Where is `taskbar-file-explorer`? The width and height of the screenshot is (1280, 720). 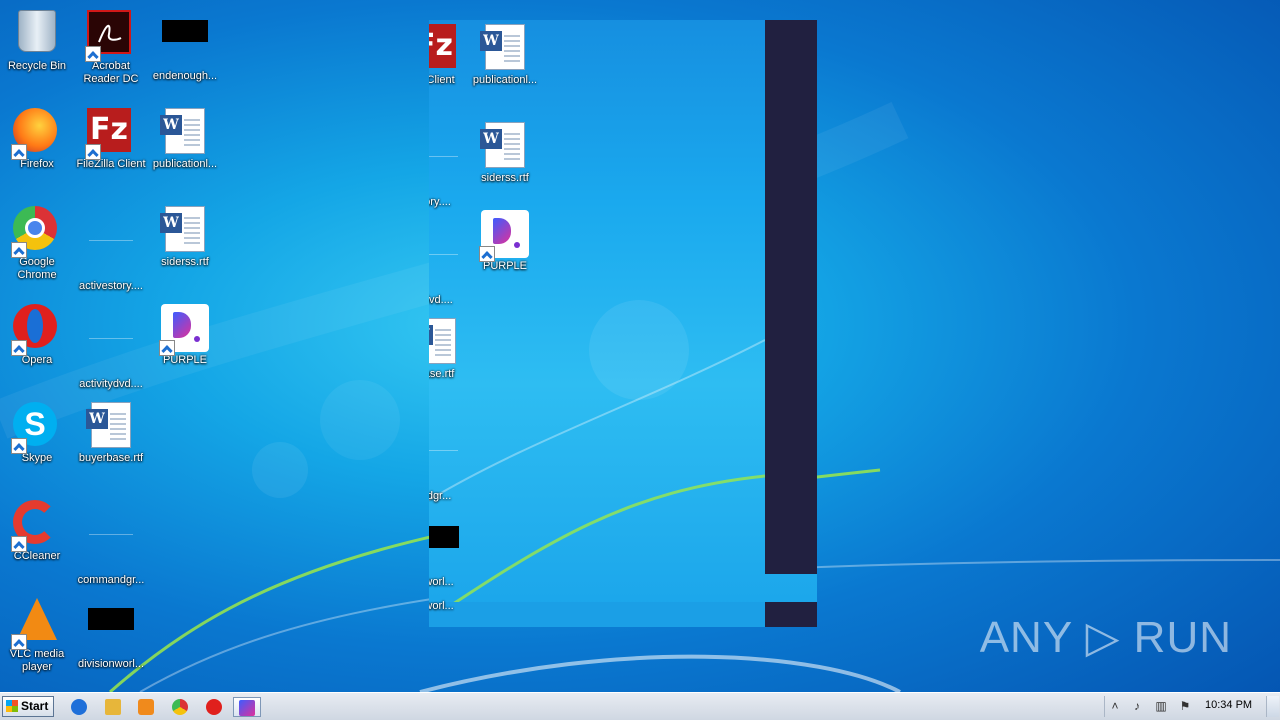 taskbar-file-explorer is located at coordinates (113, 707).